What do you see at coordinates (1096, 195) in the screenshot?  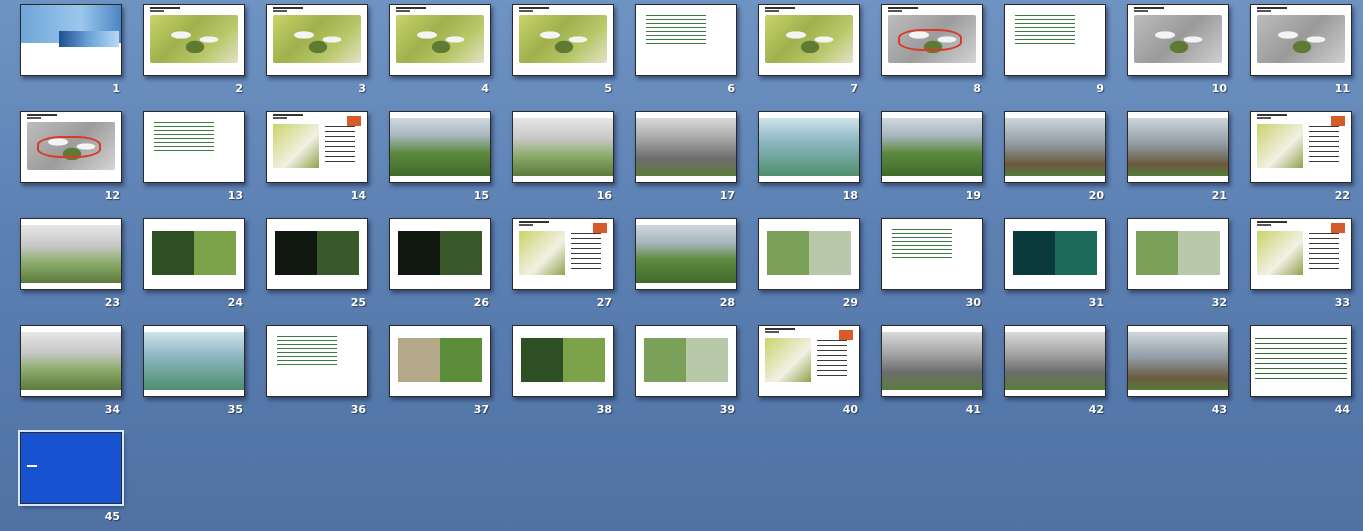 I see `slide-number: 20` at bounding box center [1096, 195].